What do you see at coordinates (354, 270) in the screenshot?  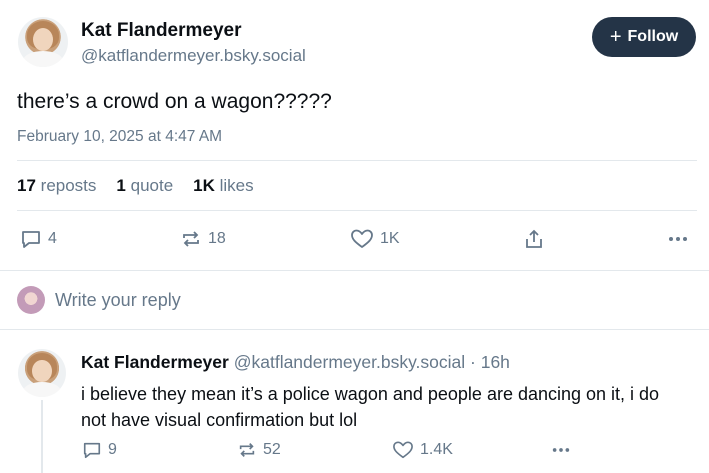 I see `divider-actions` at bounding box center [354, 270].